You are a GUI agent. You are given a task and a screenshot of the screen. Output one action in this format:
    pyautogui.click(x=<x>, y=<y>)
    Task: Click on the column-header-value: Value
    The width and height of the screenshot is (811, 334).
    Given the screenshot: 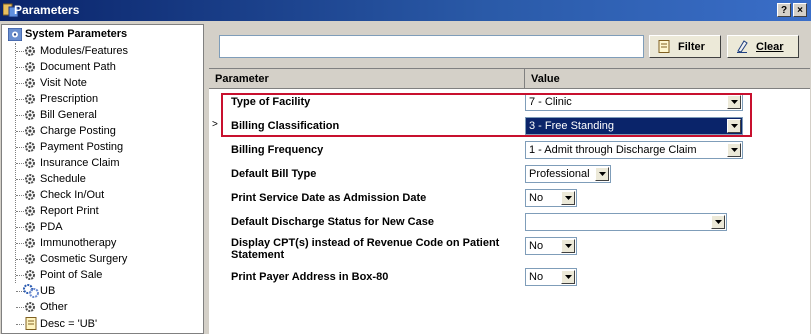 What is the action you would take?
    pyautogui.click(x=667, y=79)
    